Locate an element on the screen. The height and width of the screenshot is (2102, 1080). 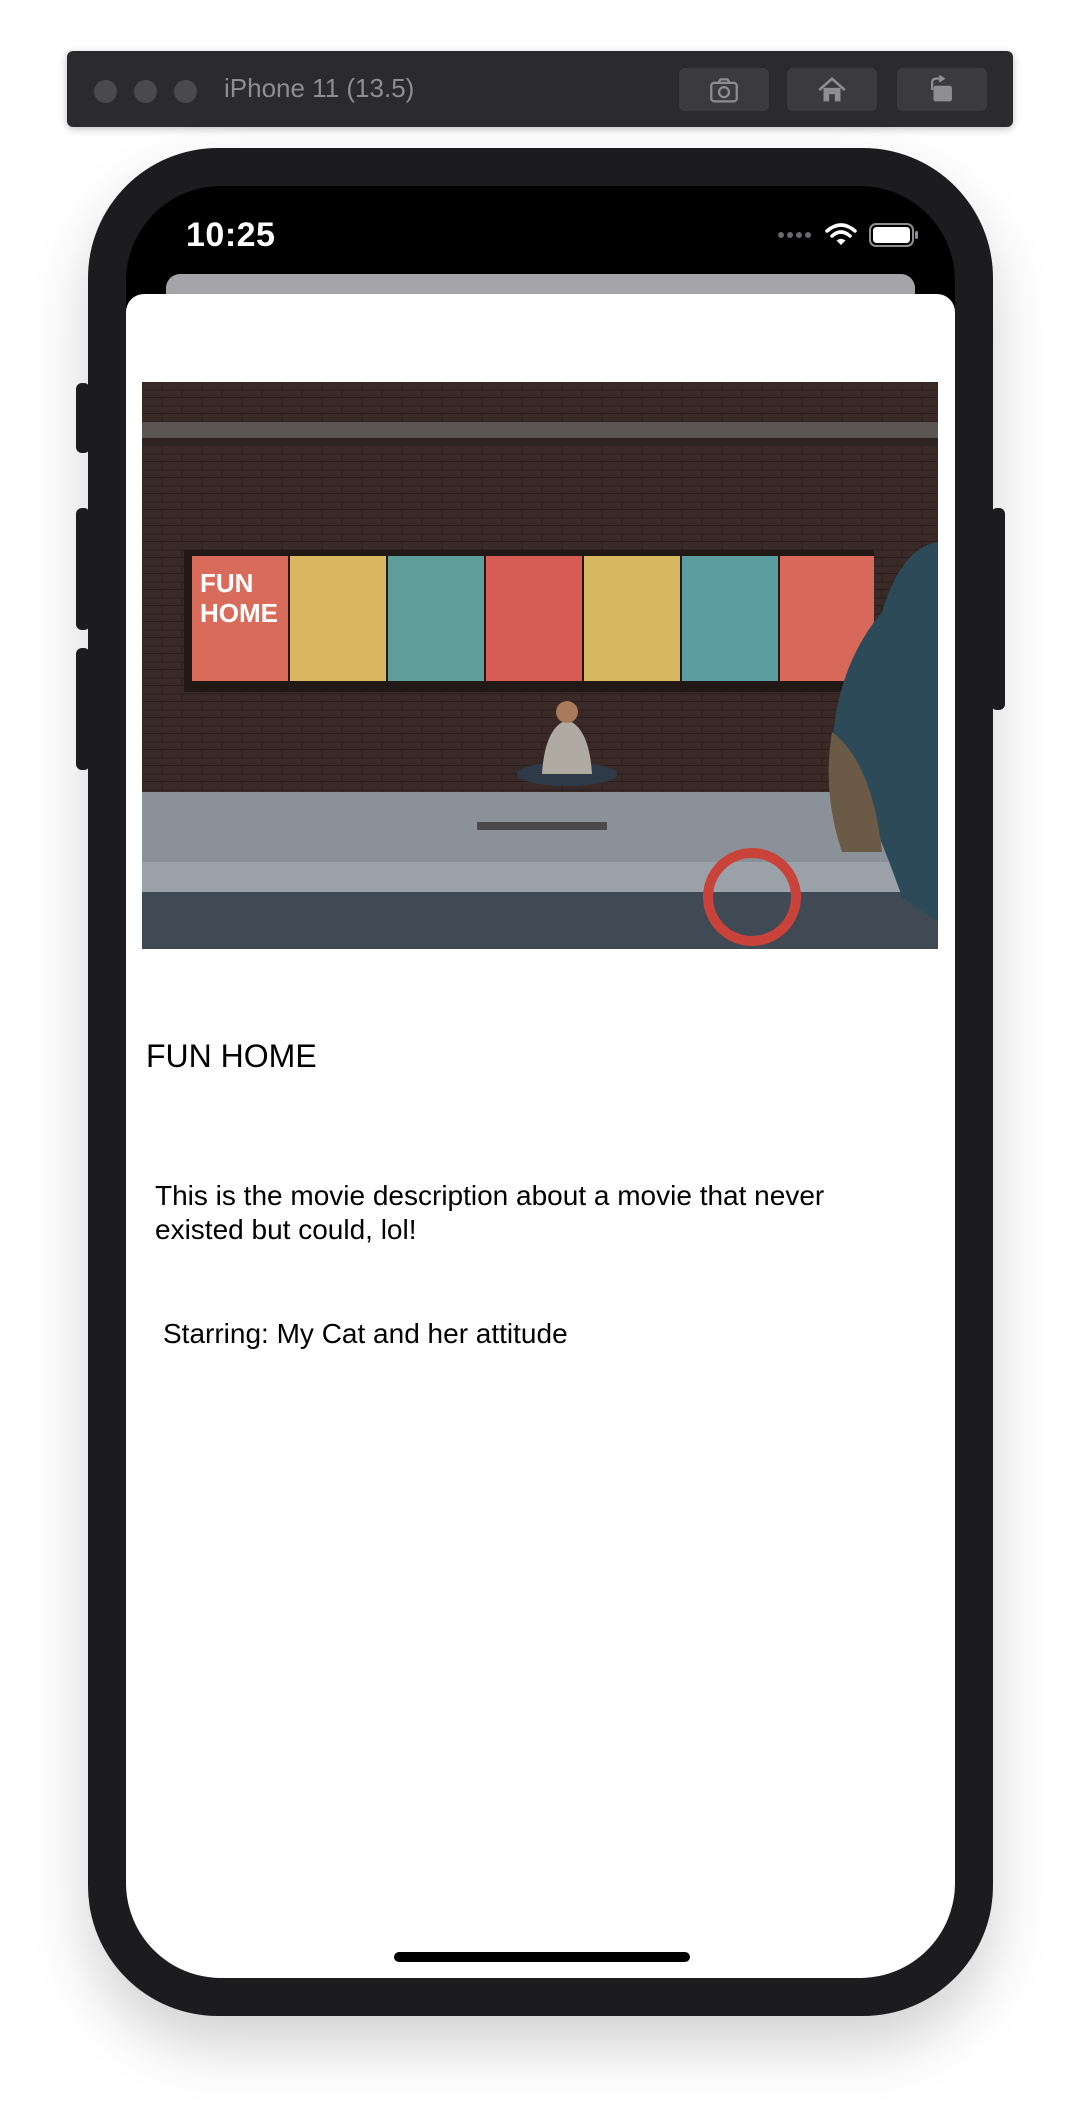
simulator-toolbar: iPhone 11 (13.5) is located at coordinates (540, 89).